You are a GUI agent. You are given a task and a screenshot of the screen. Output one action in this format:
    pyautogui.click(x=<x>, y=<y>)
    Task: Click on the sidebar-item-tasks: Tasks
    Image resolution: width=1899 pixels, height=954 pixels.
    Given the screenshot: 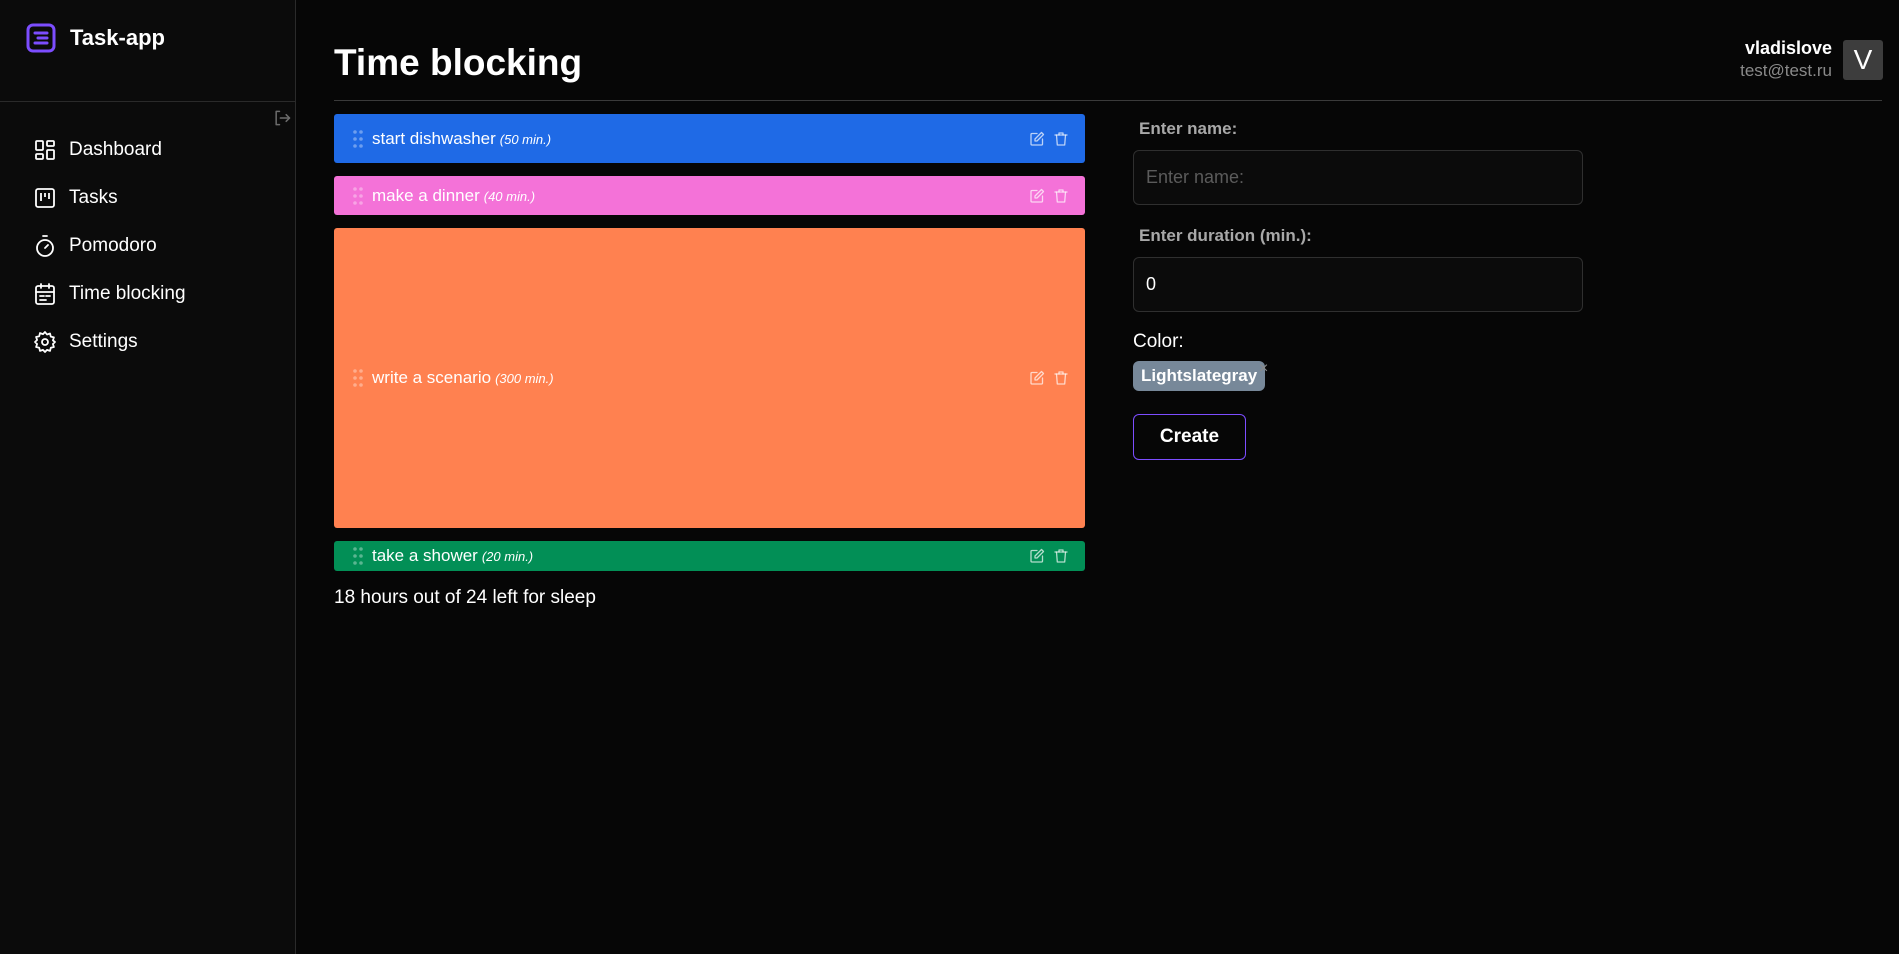 What is the action you would take?
    pyautogui.click(x=109, y=198)
    